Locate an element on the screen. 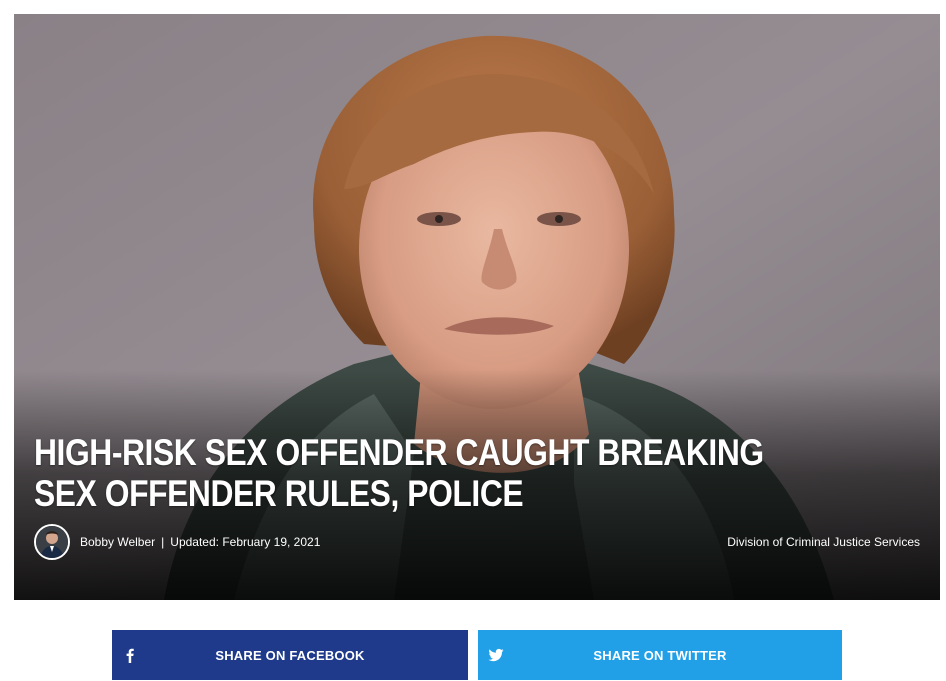 This screenshot has width=946, height=681. author-name: Bobby Welber is located at coordinates (117, 542).